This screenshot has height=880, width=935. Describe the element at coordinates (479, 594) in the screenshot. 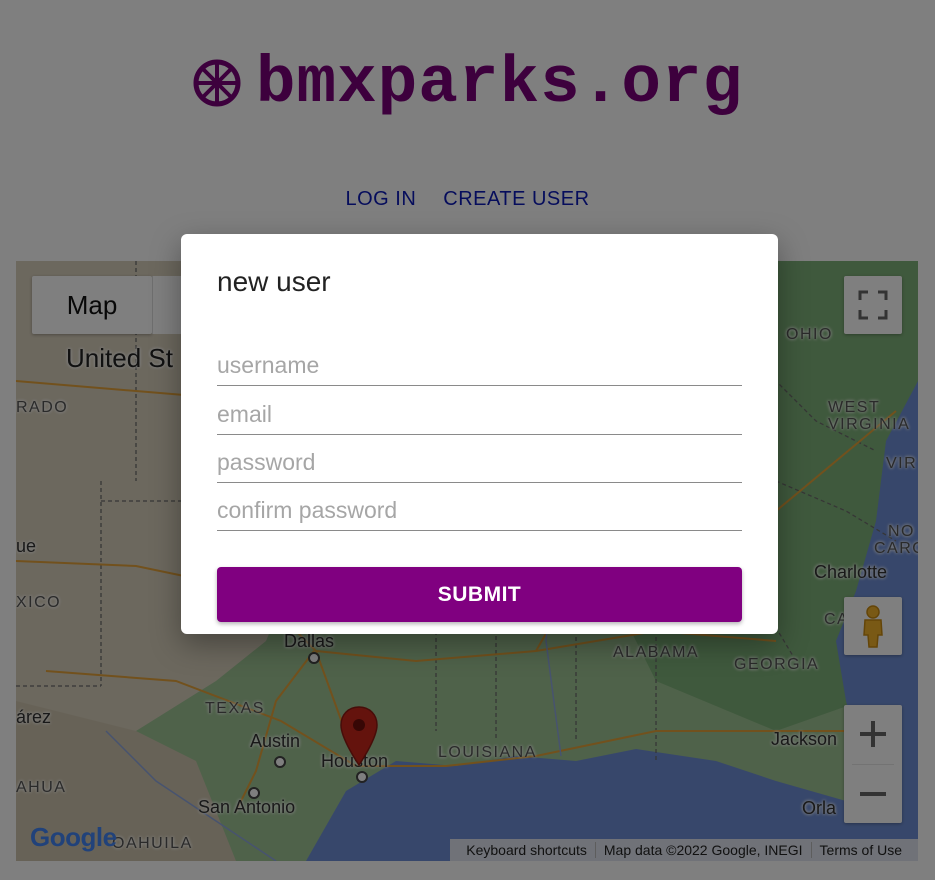

I see `submit-button: SUBMIT` at that location.